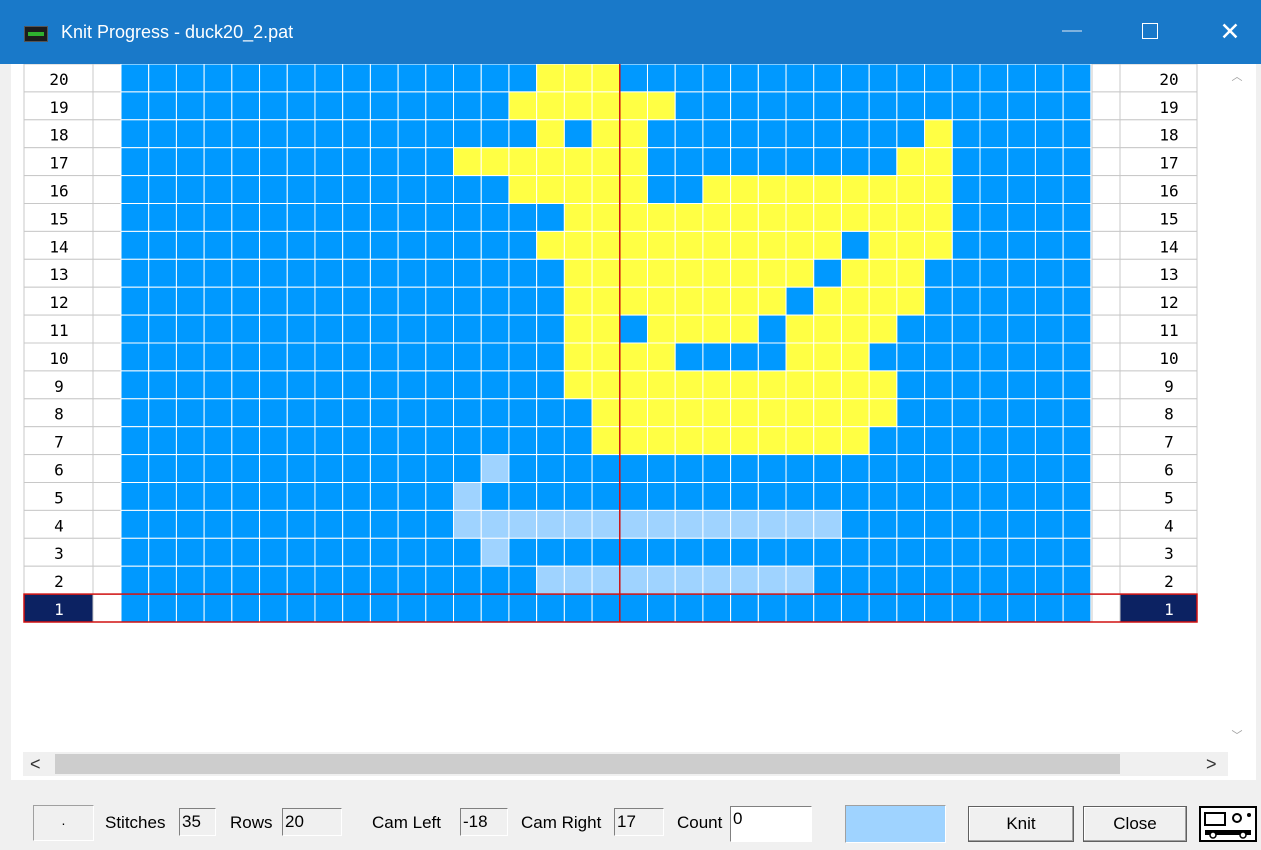  What do you see at coordinates (58, 218) in the screenshot?
I see `row-number-left: 15` at bounding box center [58, 218].